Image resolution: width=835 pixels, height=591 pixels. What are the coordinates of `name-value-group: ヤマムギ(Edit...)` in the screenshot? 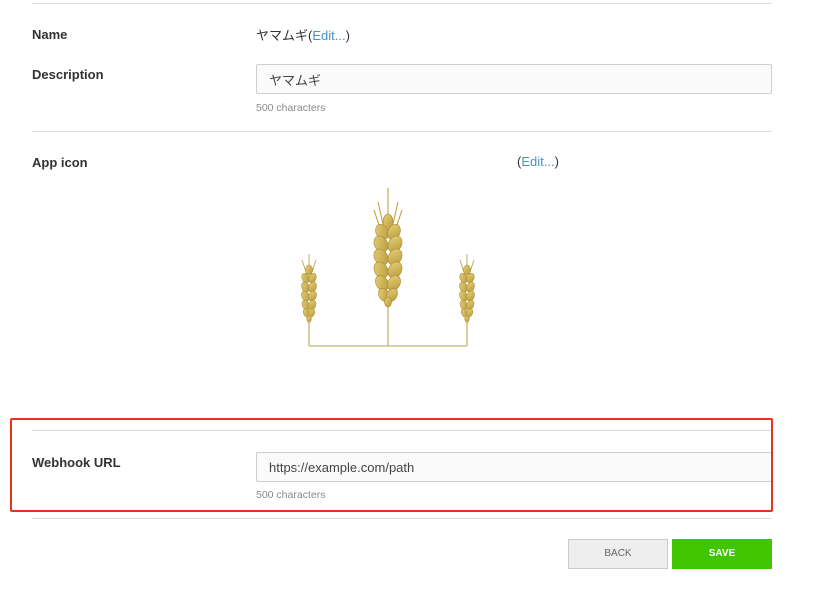 It's located at (303, 34).